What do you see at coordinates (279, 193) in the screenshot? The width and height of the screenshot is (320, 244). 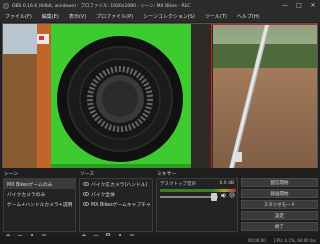 I see `start-recording-button: 録画開始` at bounding box center [279, 193].